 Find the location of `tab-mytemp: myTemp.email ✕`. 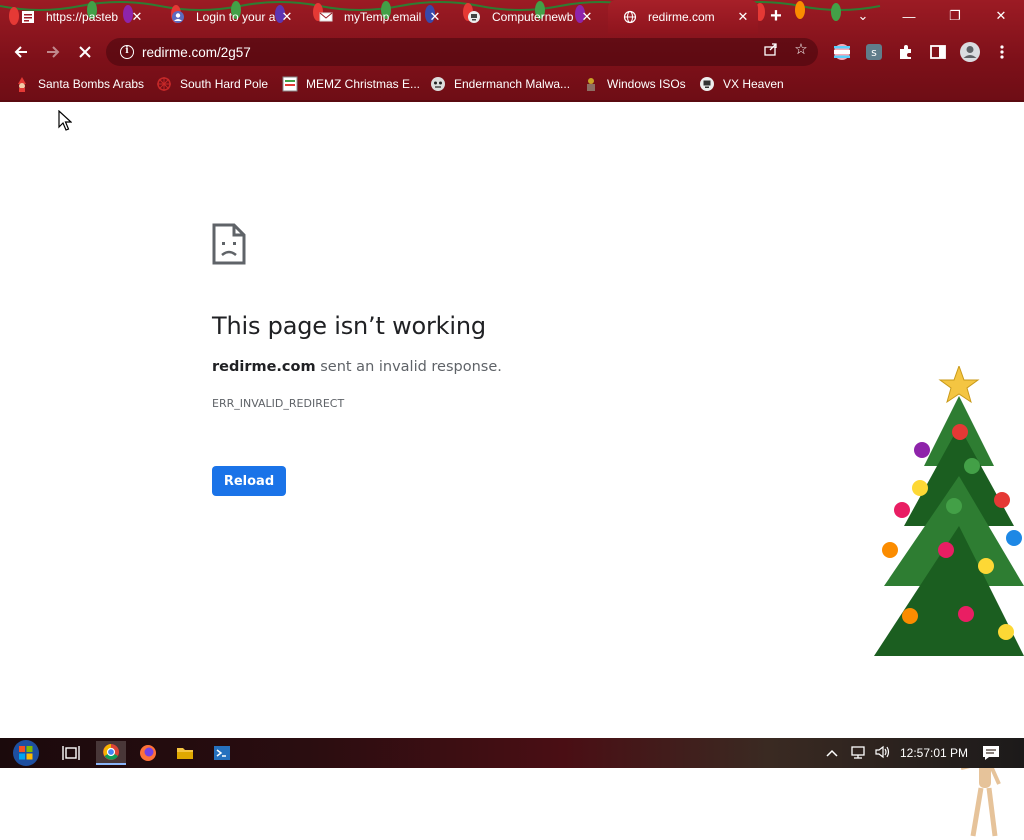

tab-mytemp: myTemp.email ✕ is located at coordinates (384, 17).